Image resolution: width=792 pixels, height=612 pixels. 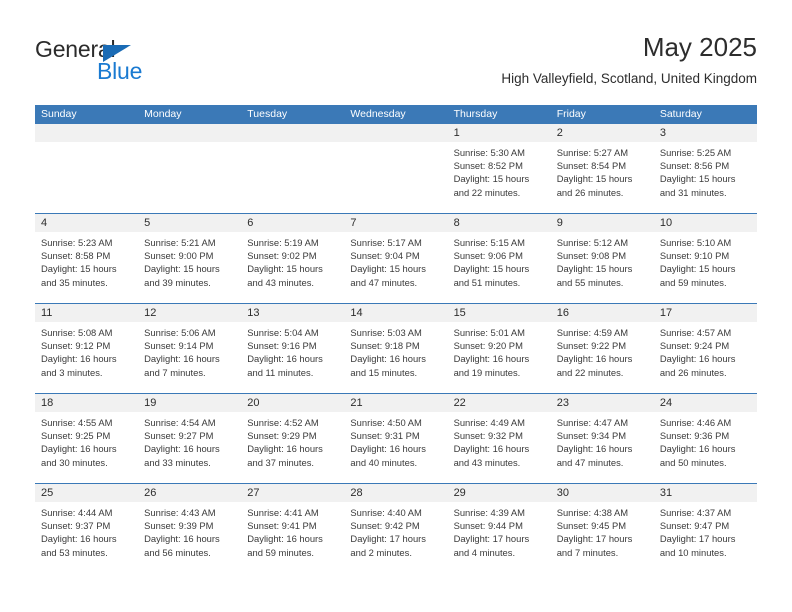 What do you see at coordinates (396, 493) in the screenshot?
I see `day-number: 28` at bounding box center [396, 493].